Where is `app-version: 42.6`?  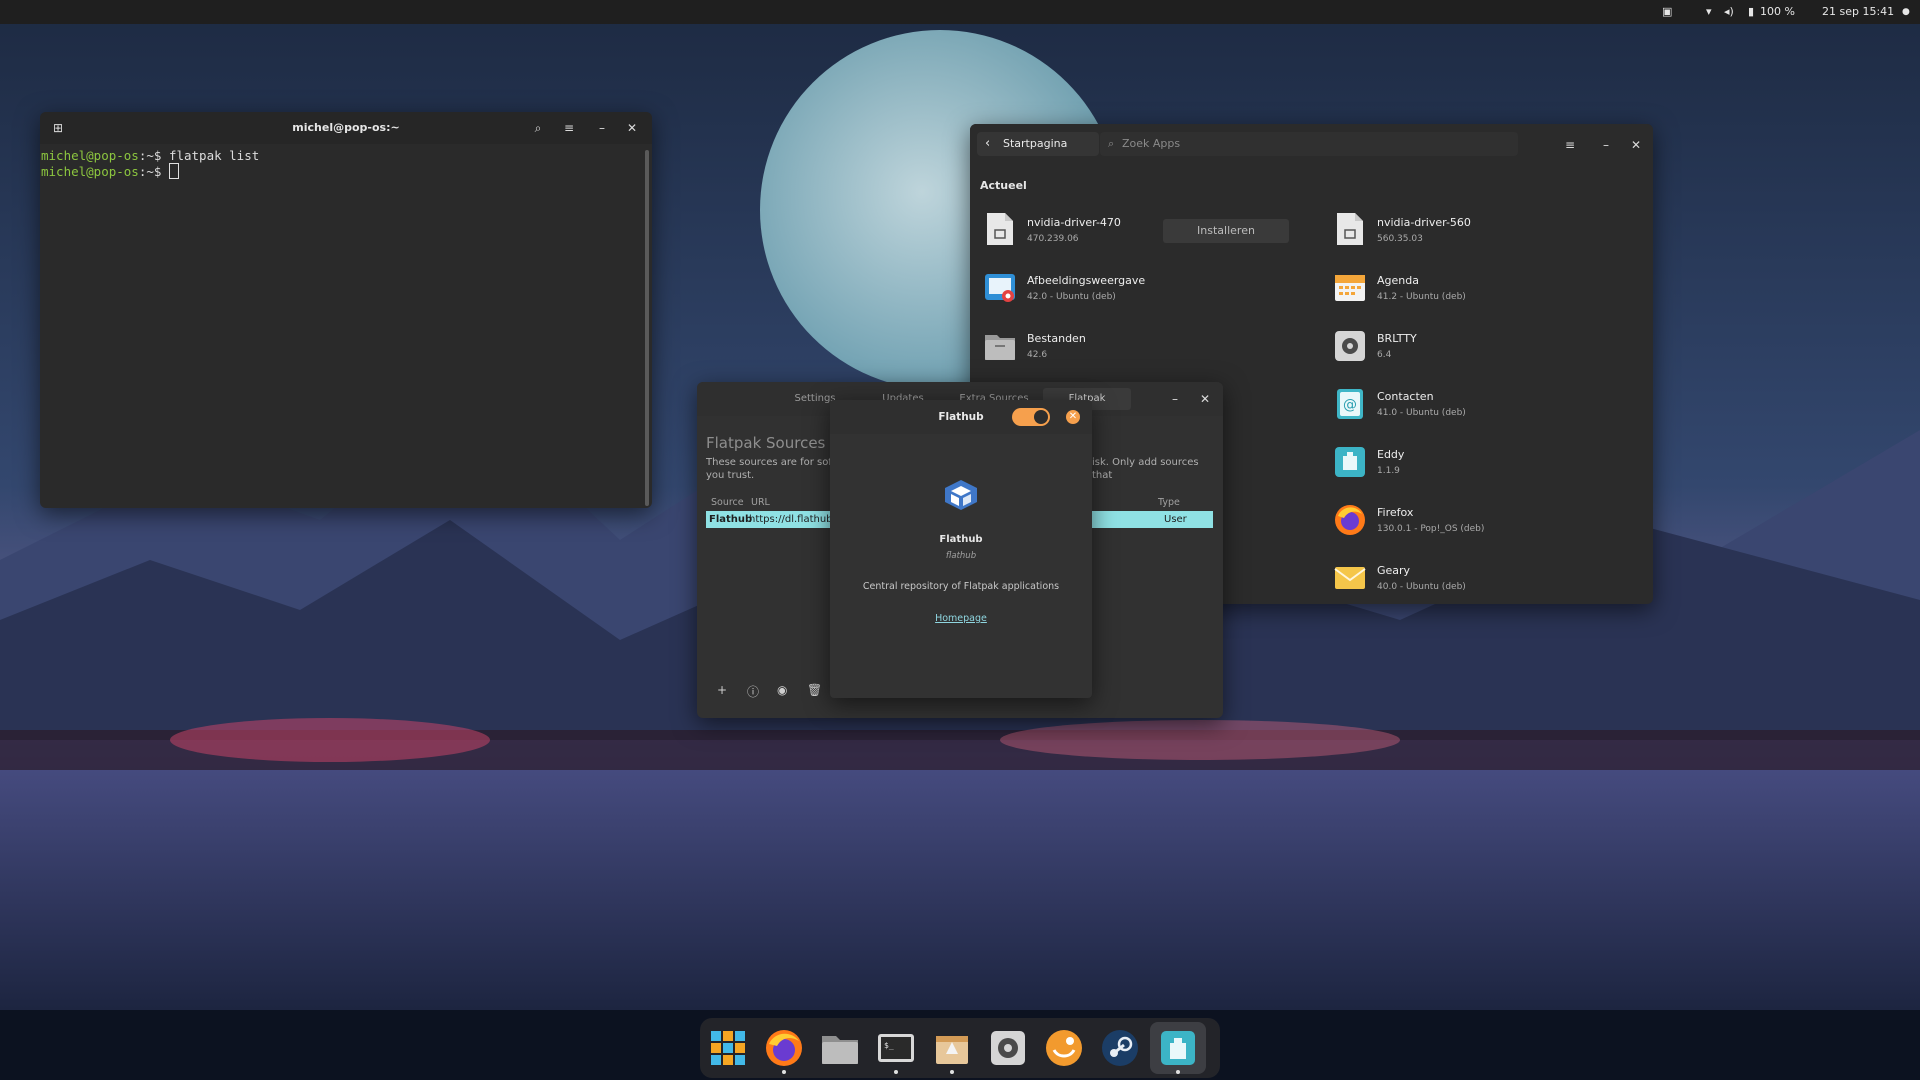
app-version: 42.6 is located at coordinates (1037, 355).